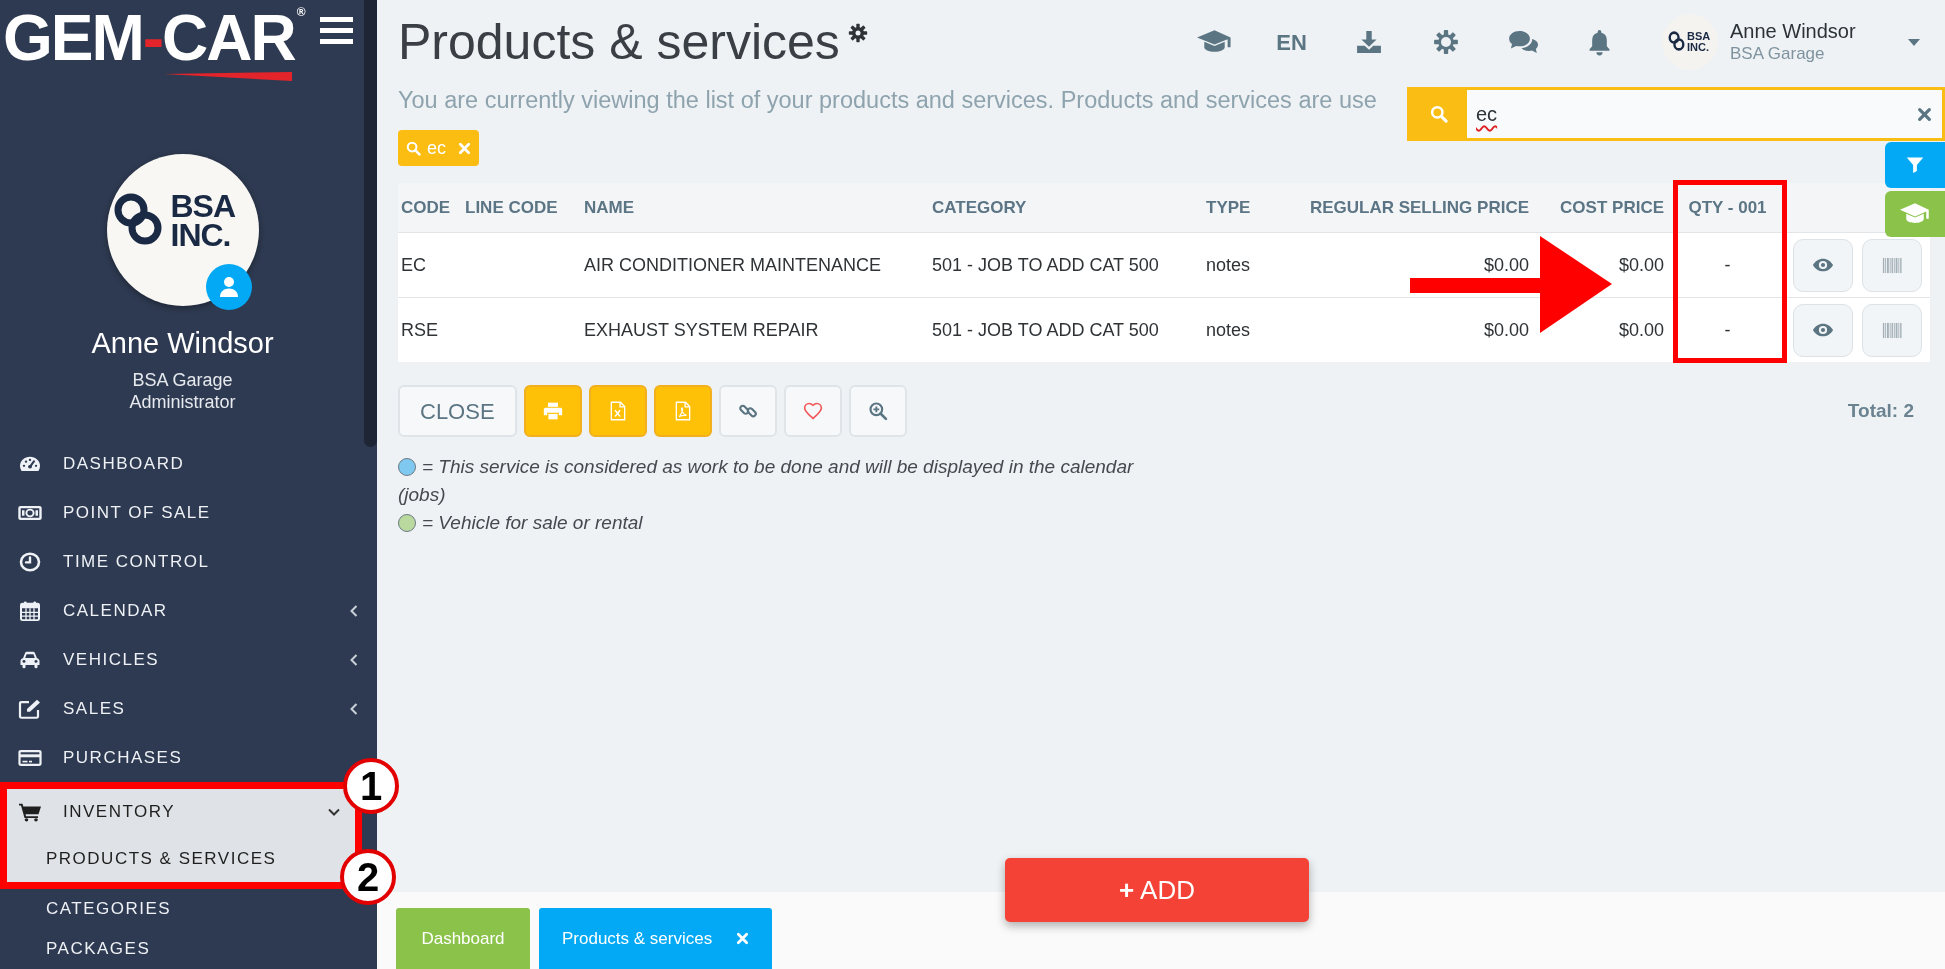 The height and width of the screenshot is (969, 1945). I want to click on zoom-in-icon, so click(877, 411).